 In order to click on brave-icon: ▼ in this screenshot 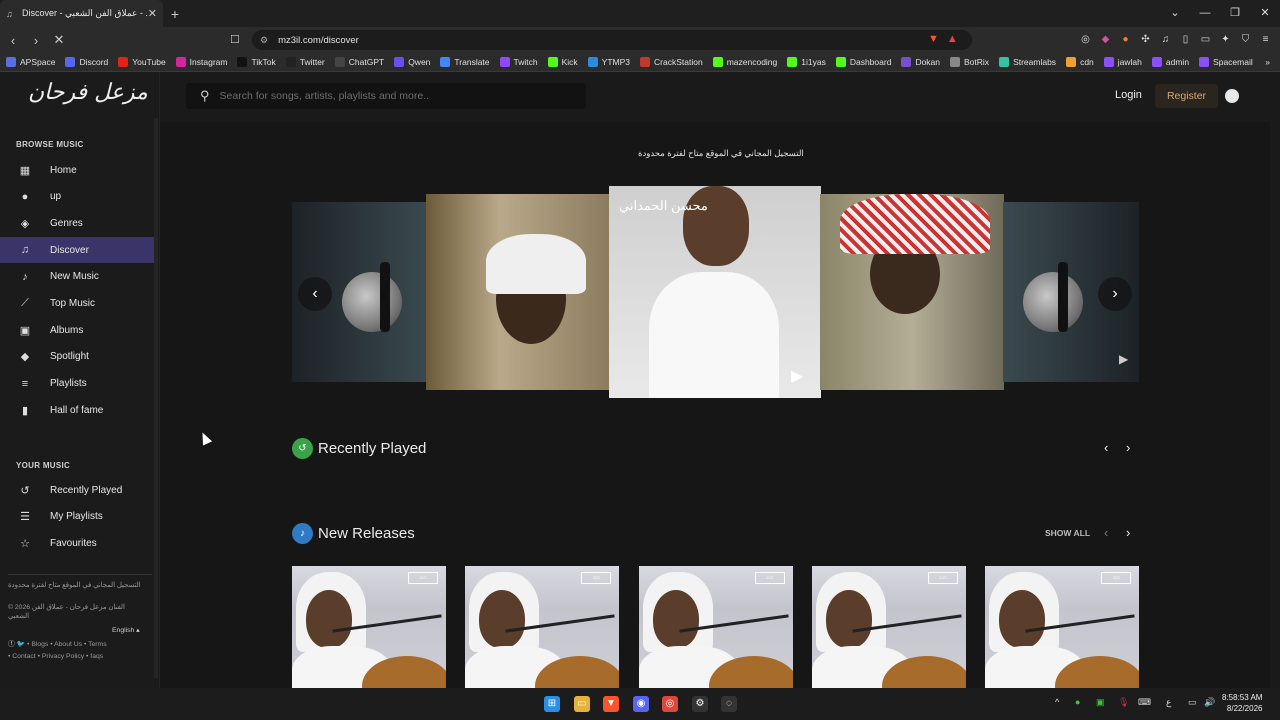, I will do `click(611, 704)`.